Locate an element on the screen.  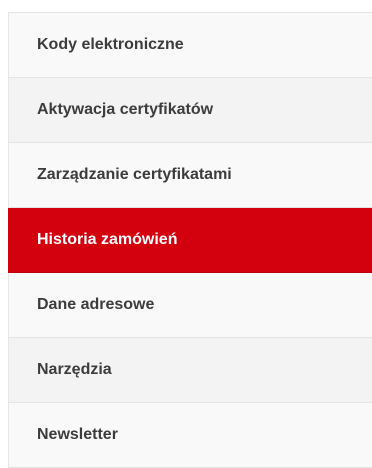
menu-item-aktywacja-certyfikatow: Aktywacja certyfikatów is located at coordinates (190, 110).